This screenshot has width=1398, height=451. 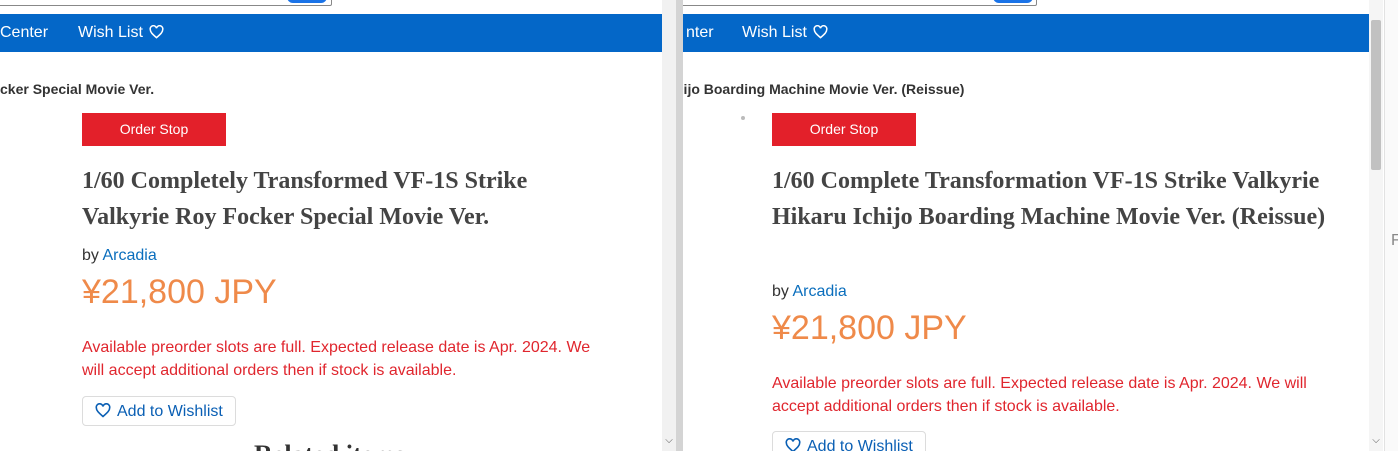 I want to click on background-window-edge: F, so click(x=1391, y=225).